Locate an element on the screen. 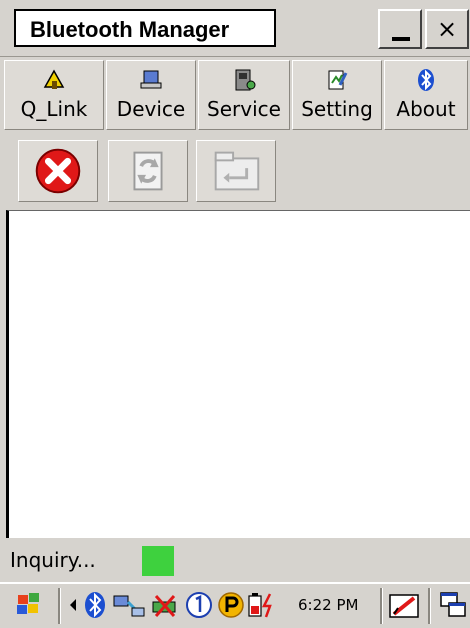 This screenshot has height=628, width=470. title-bar: Bluetooth Manager × is located at coordinates (235, 28).